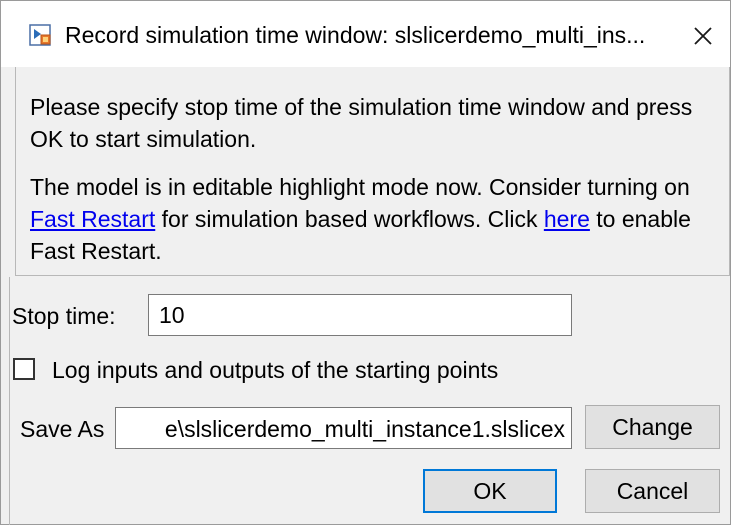 This screenshot has width=731, height=525. Describe the element at coordinates (567, 219) in the screenshot. I see `enable-here-link: here` at that location.